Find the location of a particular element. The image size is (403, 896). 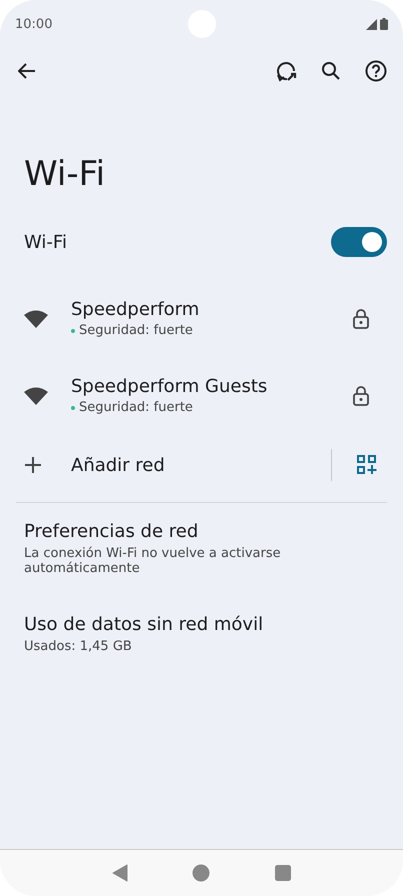

battery-icon is located at coordinates (384, 24).